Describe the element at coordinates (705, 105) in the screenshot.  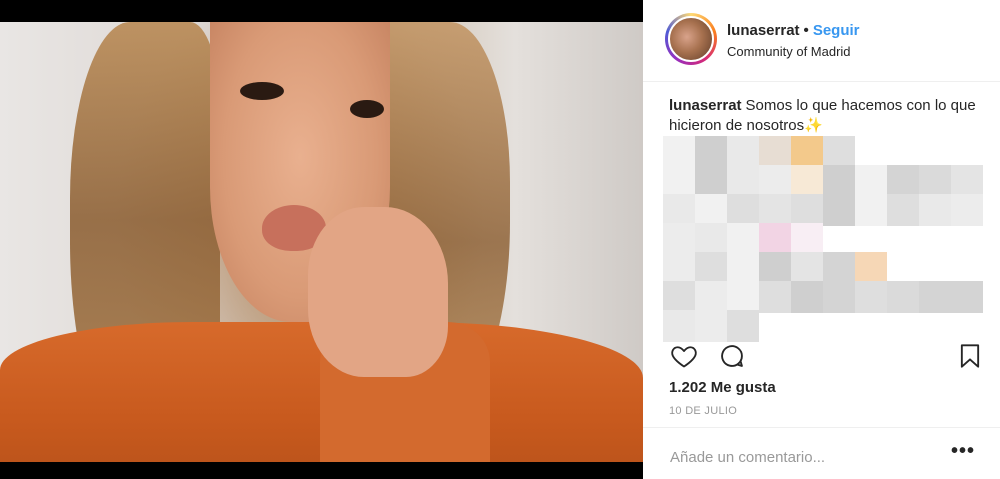
I see `caption-username: lunaserrat` at that location.